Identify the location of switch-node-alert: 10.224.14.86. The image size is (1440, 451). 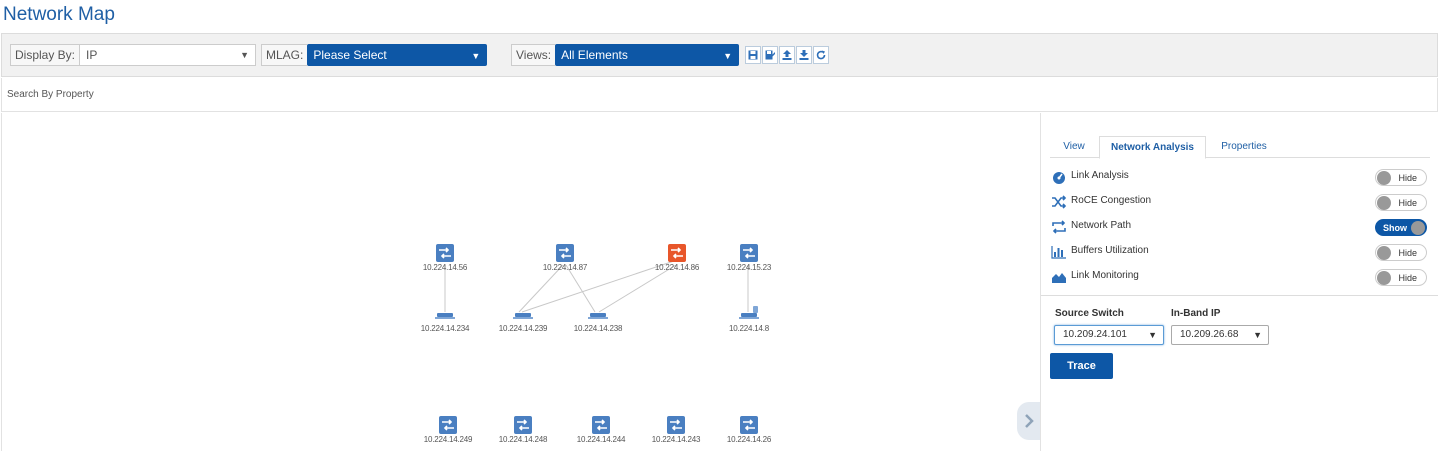
(677, 258).